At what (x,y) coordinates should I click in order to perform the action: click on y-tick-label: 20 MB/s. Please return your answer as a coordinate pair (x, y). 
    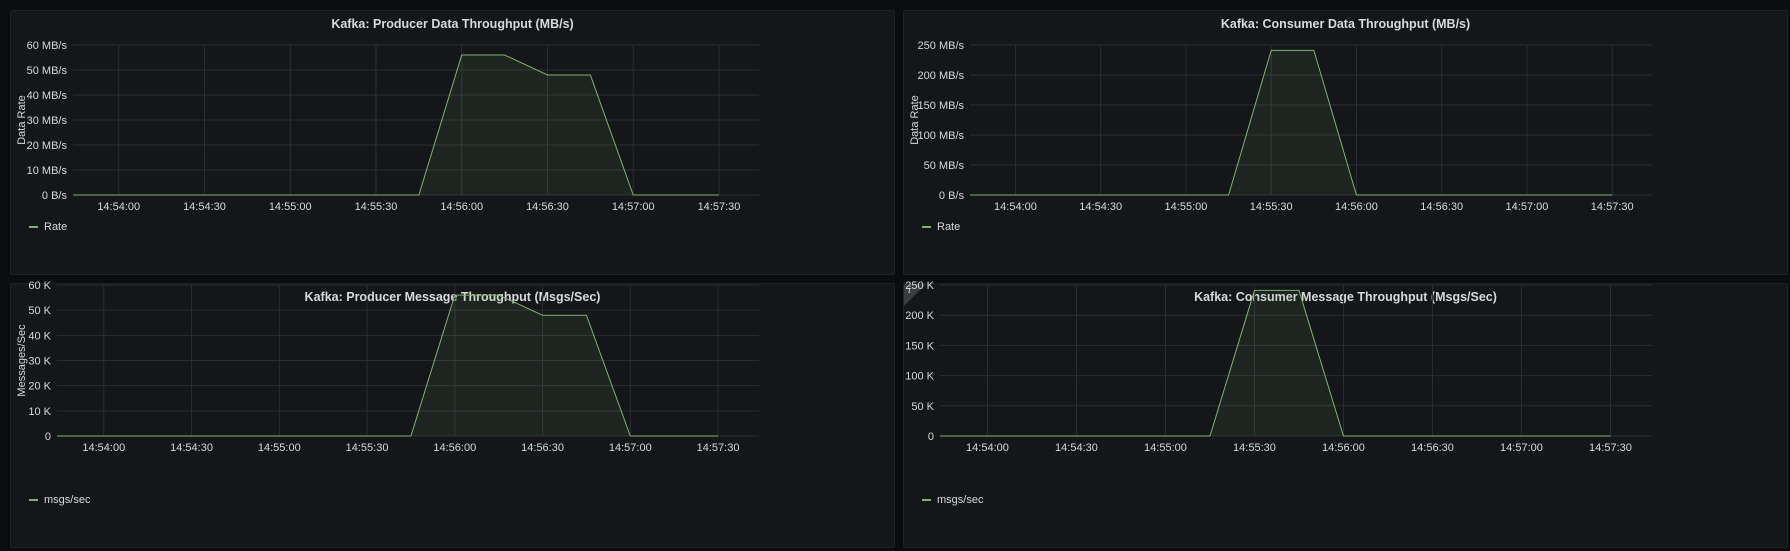
    Looking at the image, I should click on (47, 146).